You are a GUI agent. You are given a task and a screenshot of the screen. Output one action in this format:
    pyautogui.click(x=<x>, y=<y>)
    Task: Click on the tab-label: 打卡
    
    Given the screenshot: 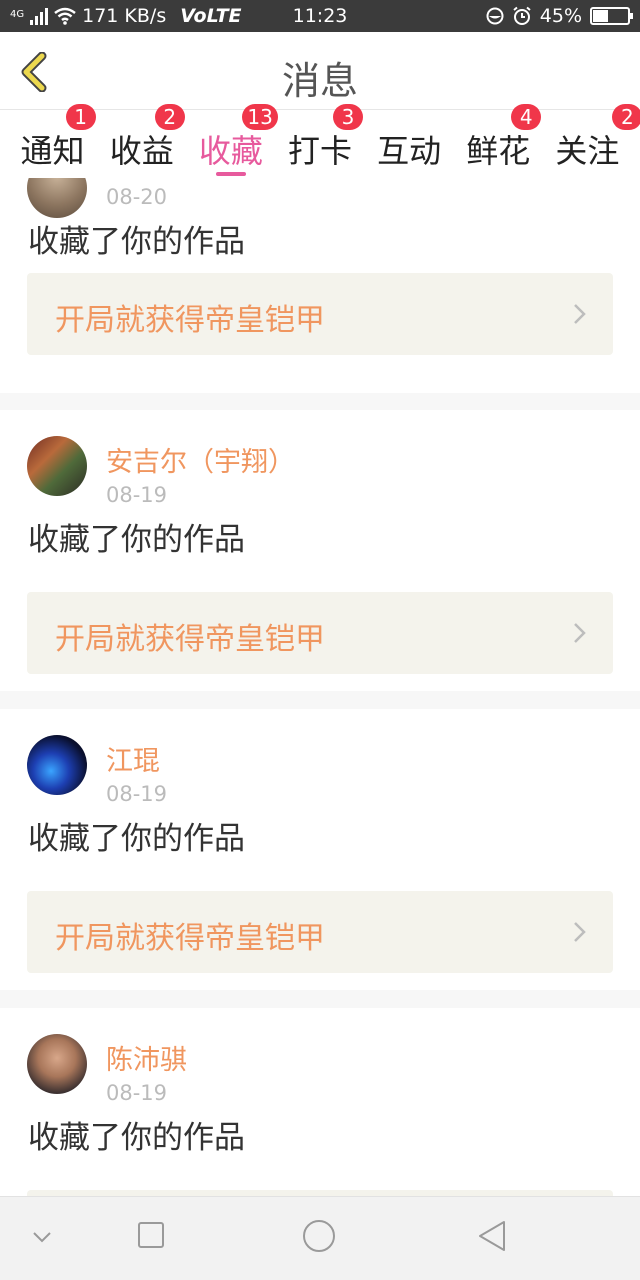 What is the action you would take?
    pyautogui.click(x=319, y=151)
    